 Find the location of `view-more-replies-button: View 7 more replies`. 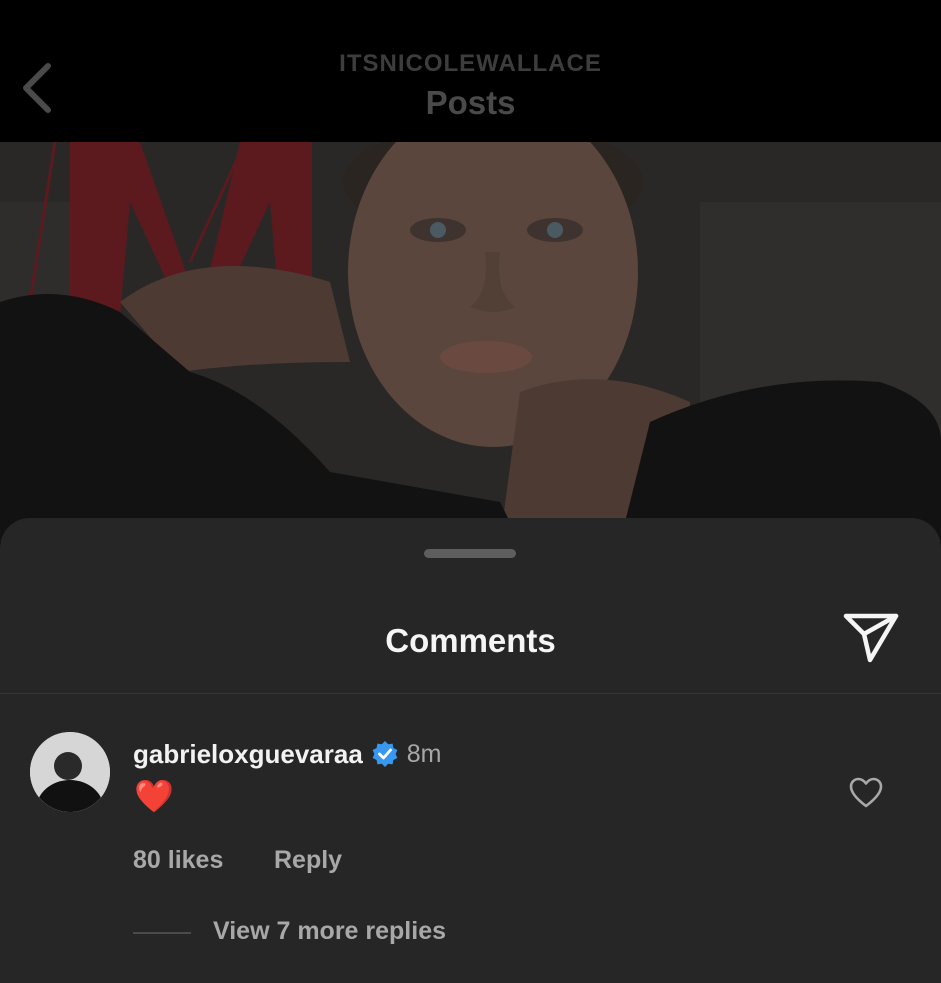

view-more-replies-button: View 7 more replies is located at coordinates (329, 931).